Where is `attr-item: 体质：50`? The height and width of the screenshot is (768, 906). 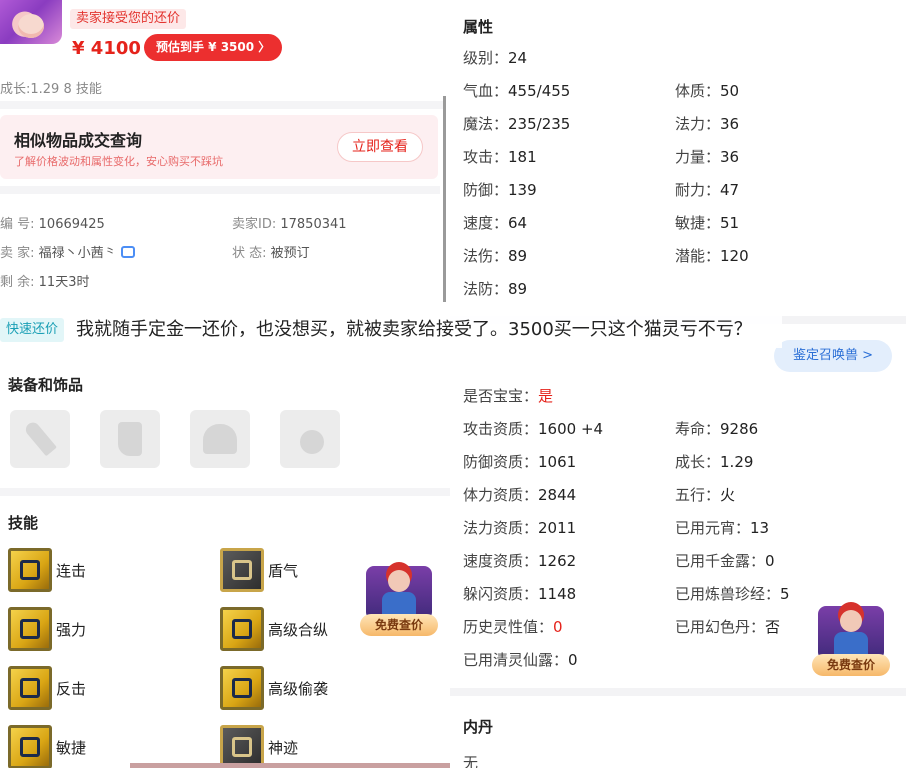
attr-item: 体质：50 is located at coordinates (707, 91).